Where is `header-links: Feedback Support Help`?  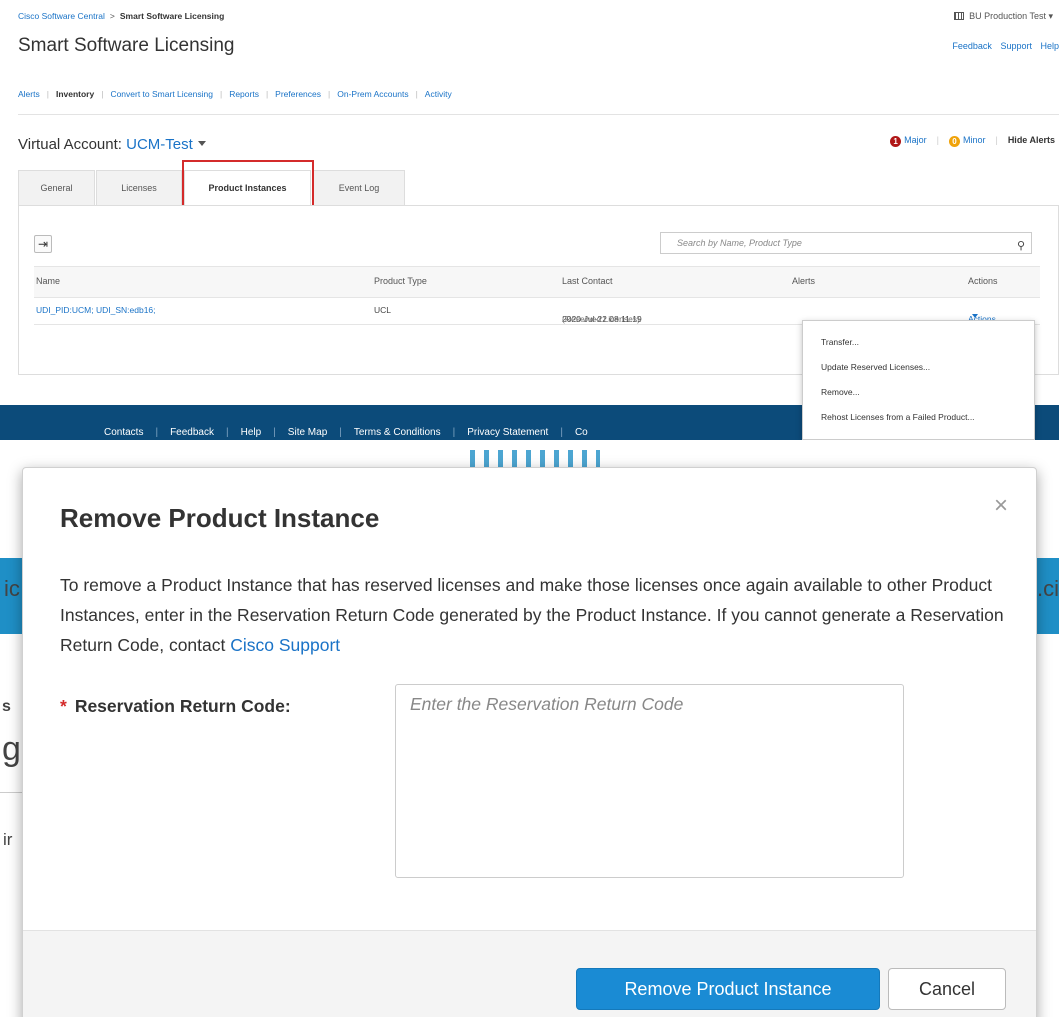
header-links: Feedback Support Help is located at coordinates (1002, 46).